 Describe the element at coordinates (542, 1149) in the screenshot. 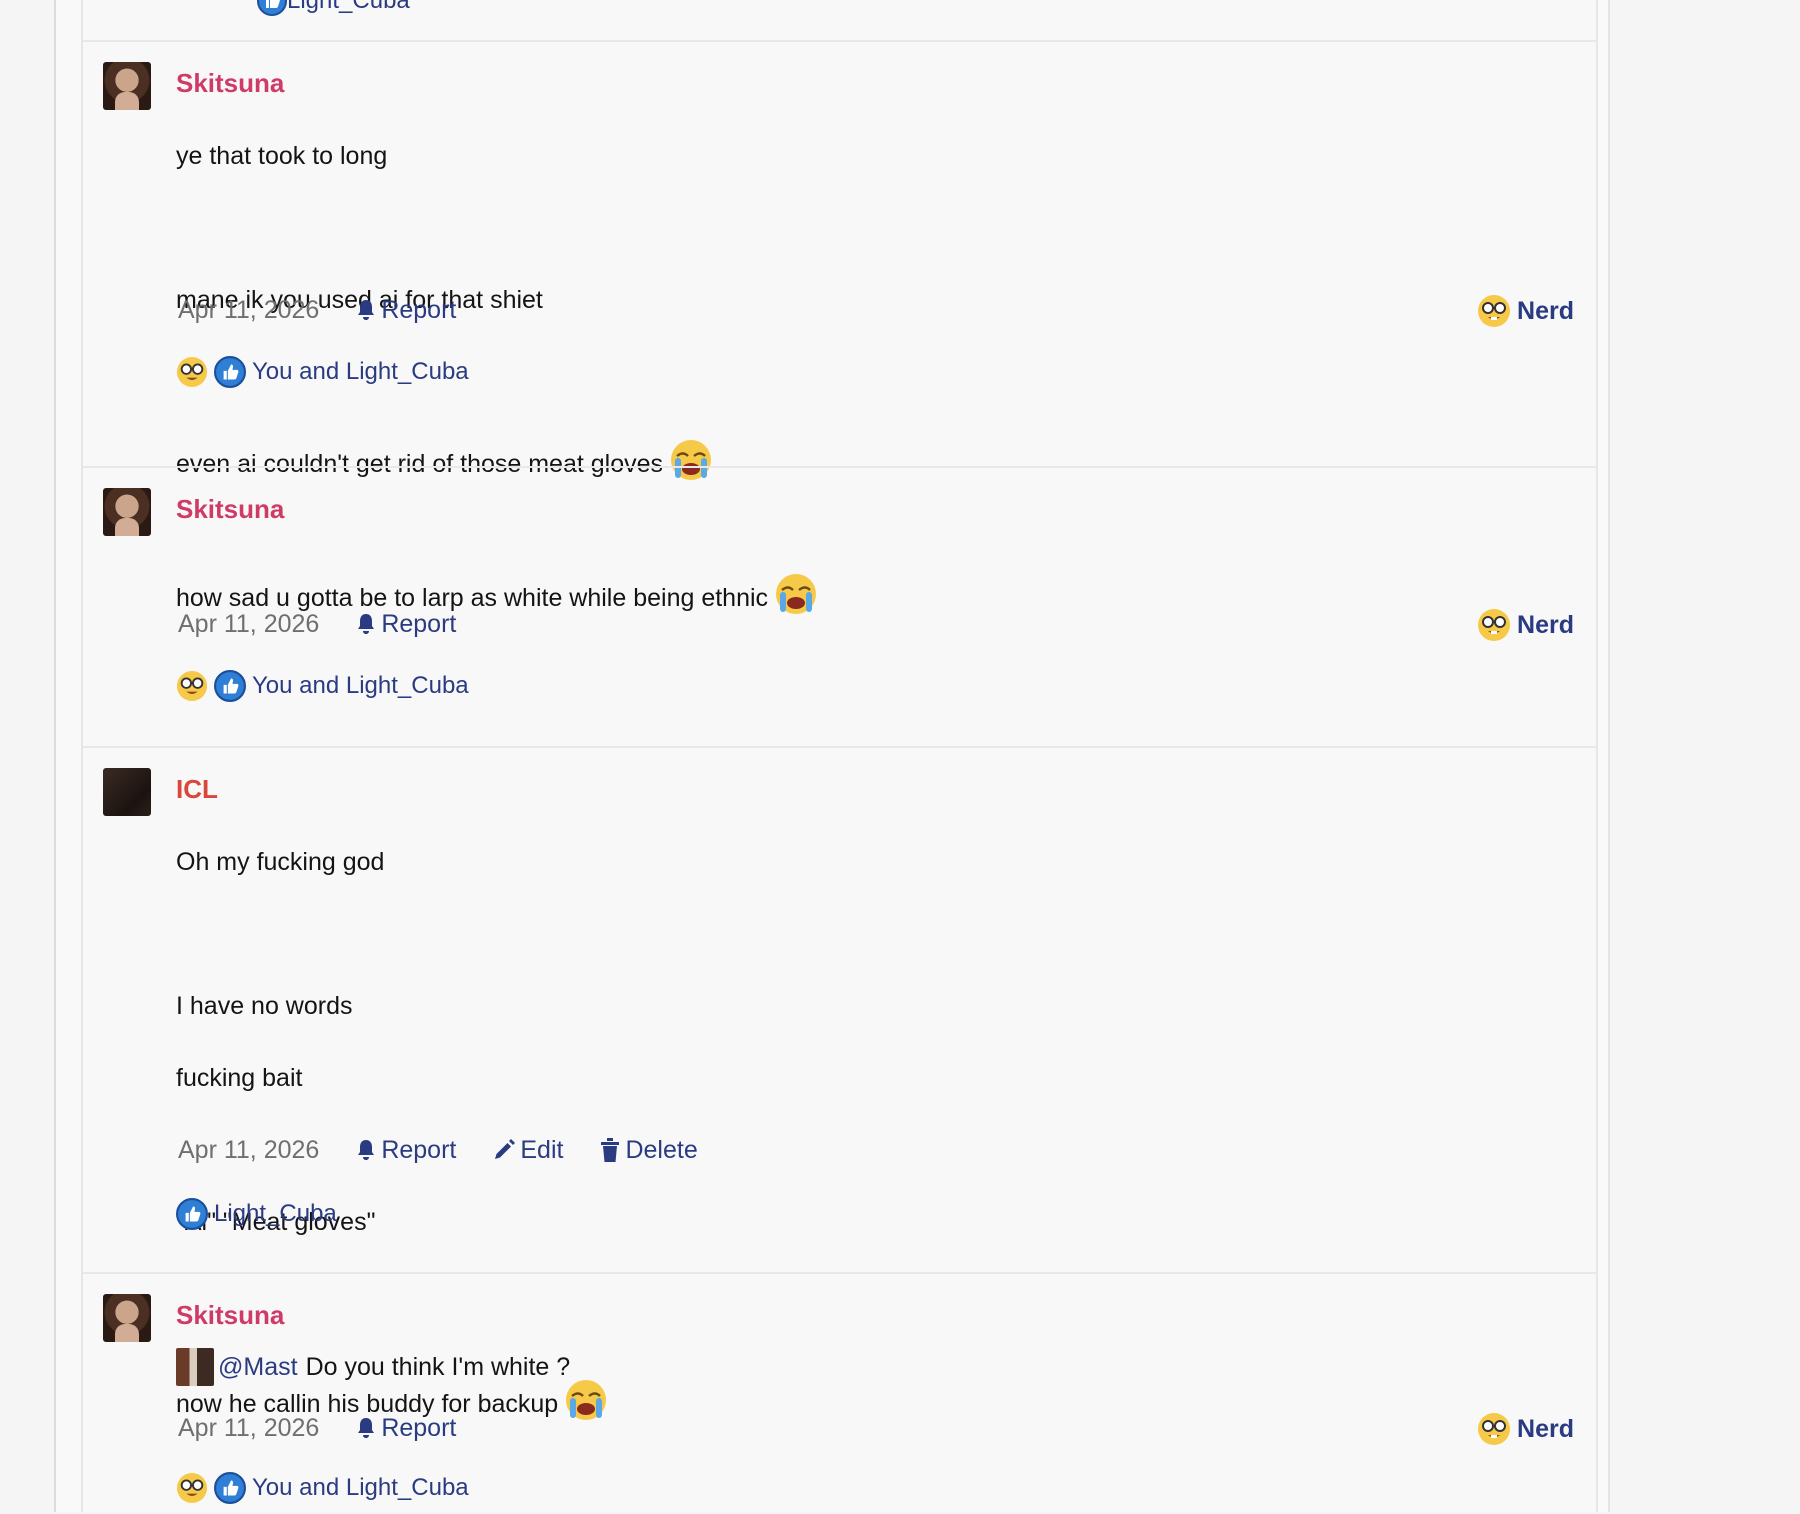

I see `edit-label: Edit` at that location.